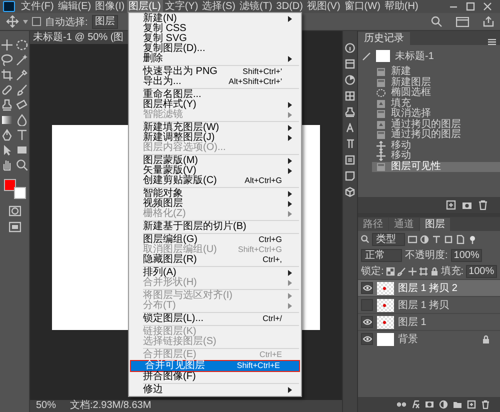  Describe the element at coordinates (381, 255) in the screenshot. I see `blend-mode-dropdown: 正常` at that location.